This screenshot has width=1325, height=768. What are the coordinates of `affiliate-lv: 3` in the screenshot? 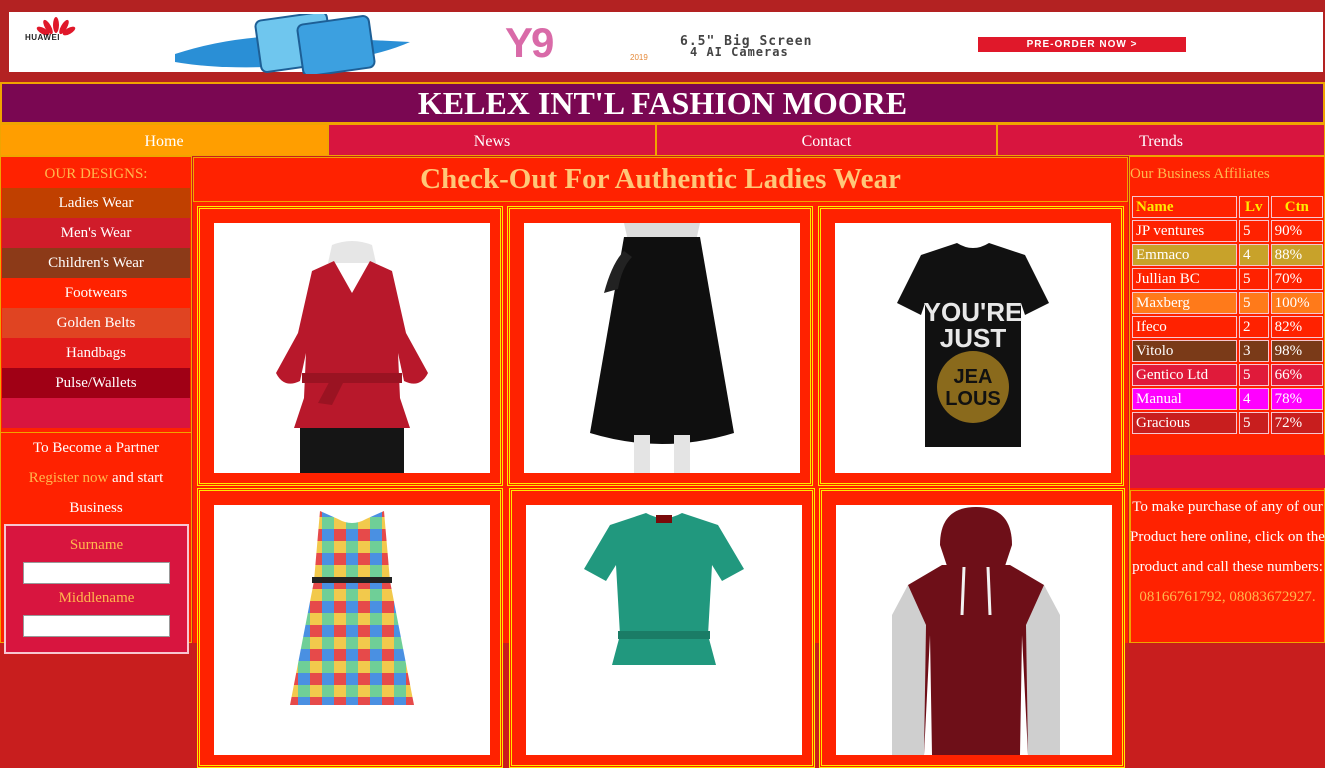 It's located at (1253, 351).